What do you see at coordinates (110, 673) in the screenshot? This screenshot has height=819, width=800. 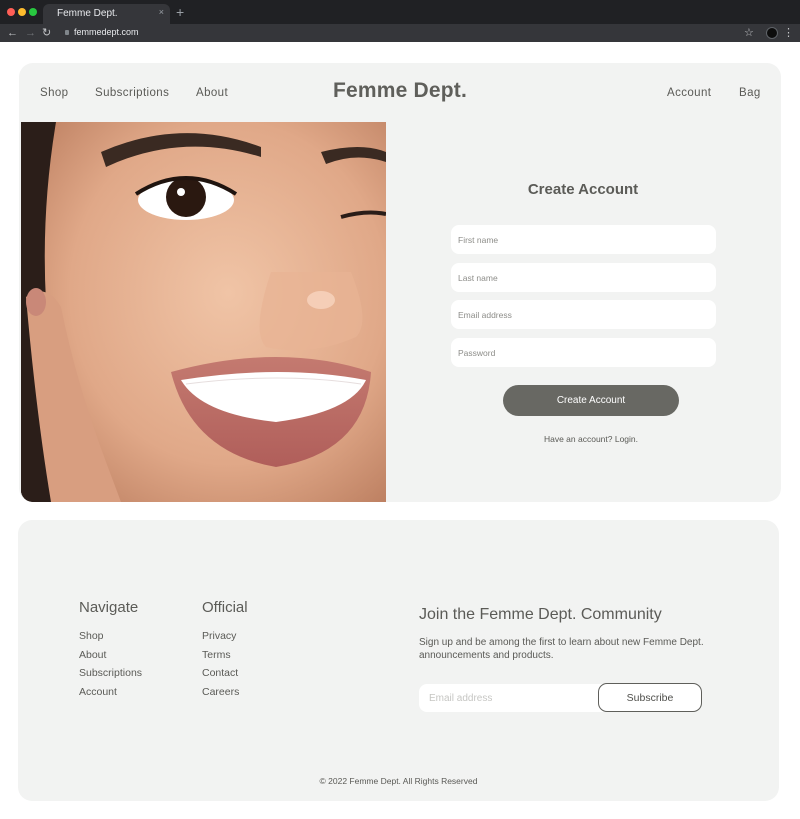 I see `footer-link-subscriptions: Subscriptions` at bounding box center [110, 673].